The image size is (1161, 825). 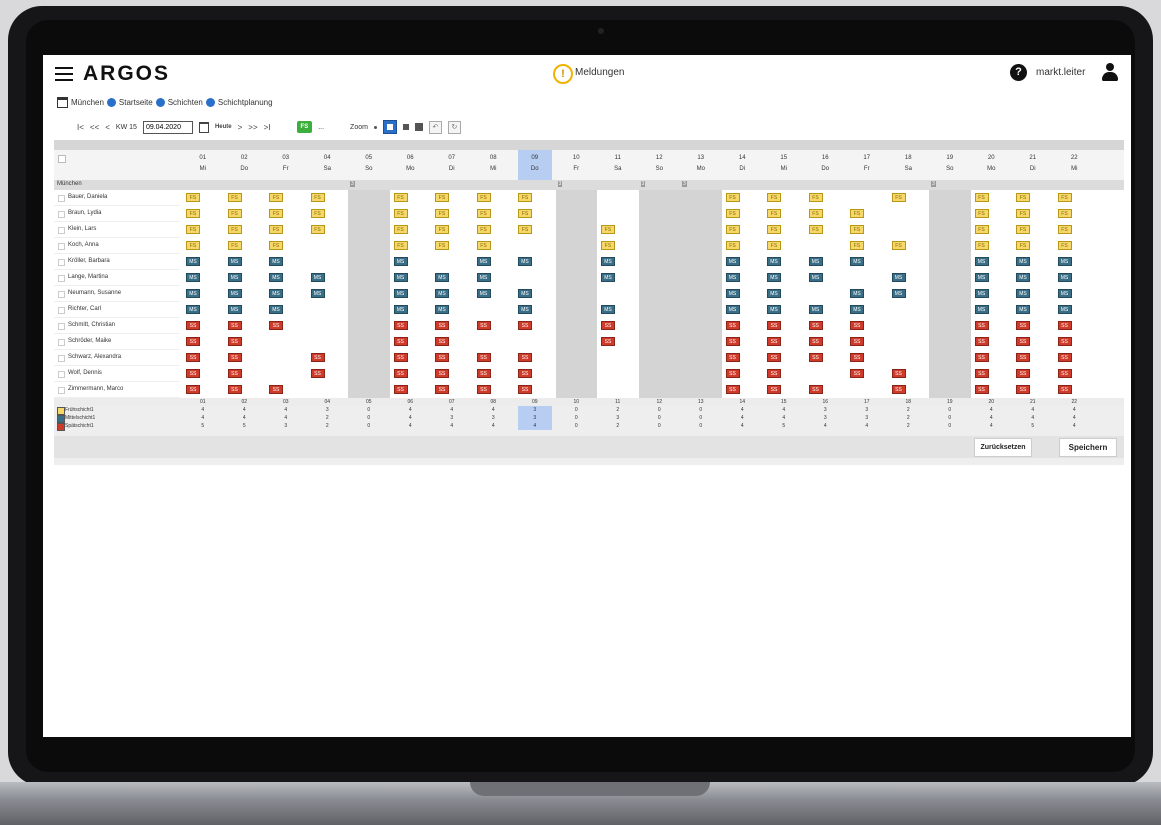 What do you see at coordinates (91, 325) in the screenshot?
I see `employee-name: Schmitt, Christian` at bounding box center [91, 325].